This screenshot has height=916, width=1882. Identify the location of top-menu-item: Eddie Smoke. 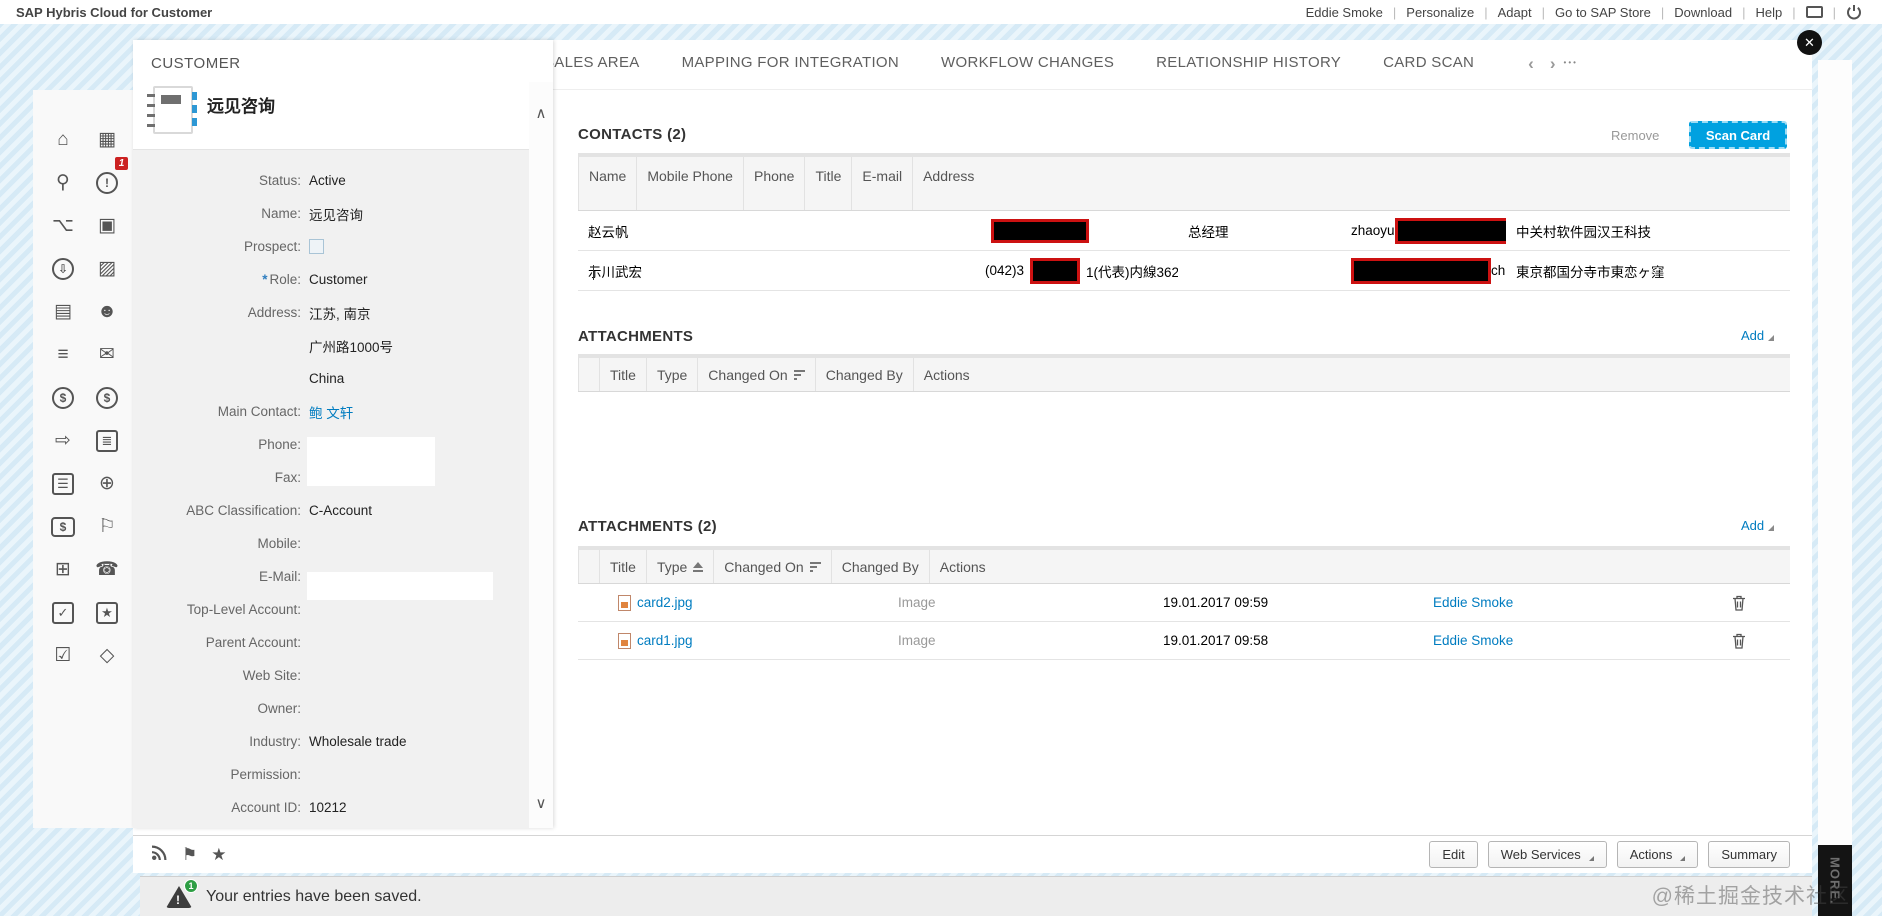
(1344, 12).